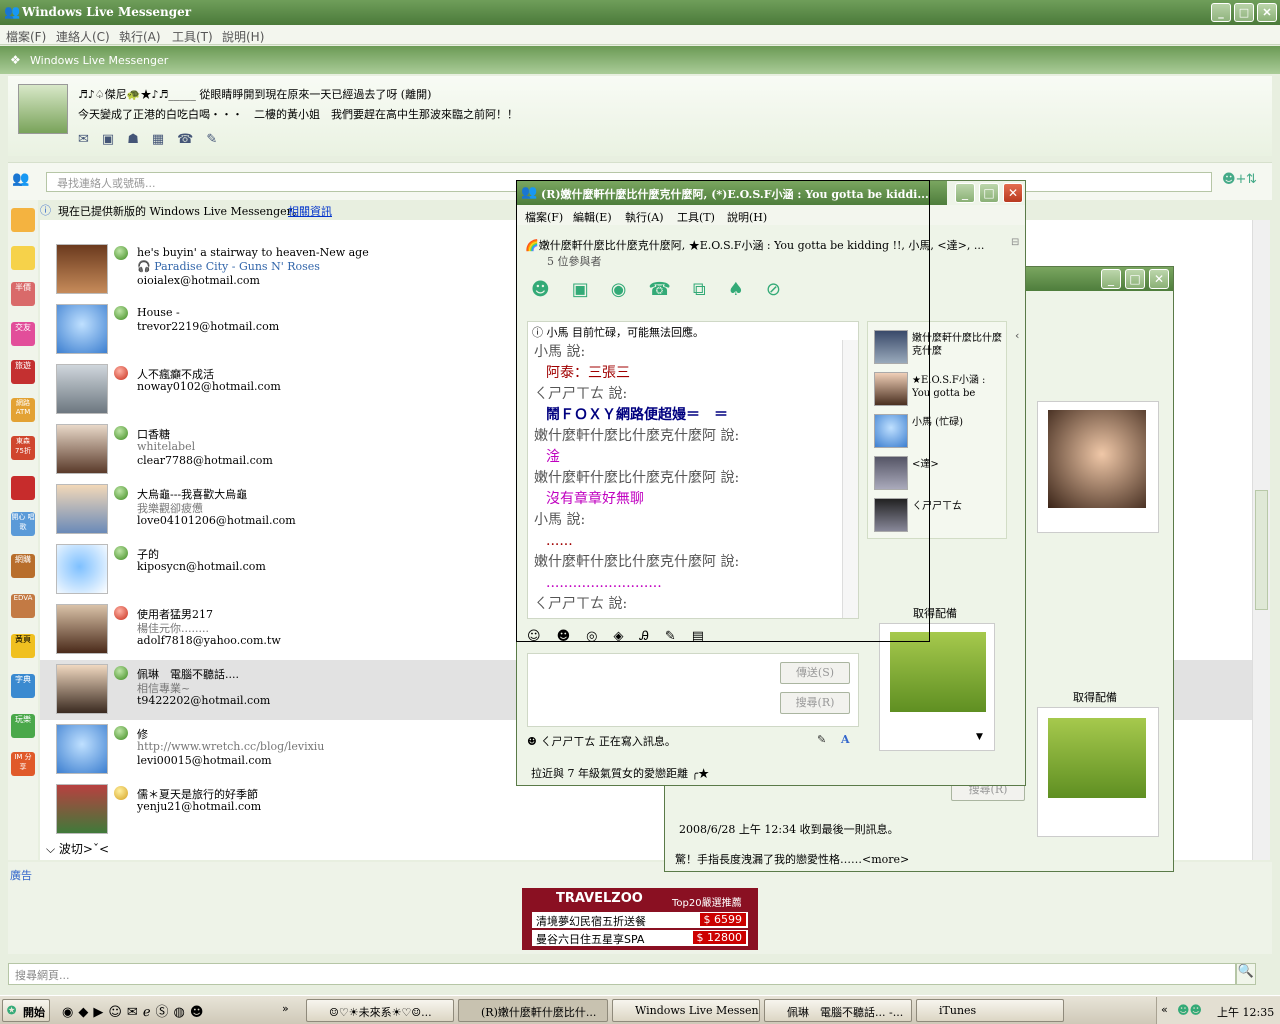 This screenshot has height=1024, width=1280. Describe the element at coordinates (1015, 242) in the screenshot. I see `collapse-icon: ⊟` at that location.